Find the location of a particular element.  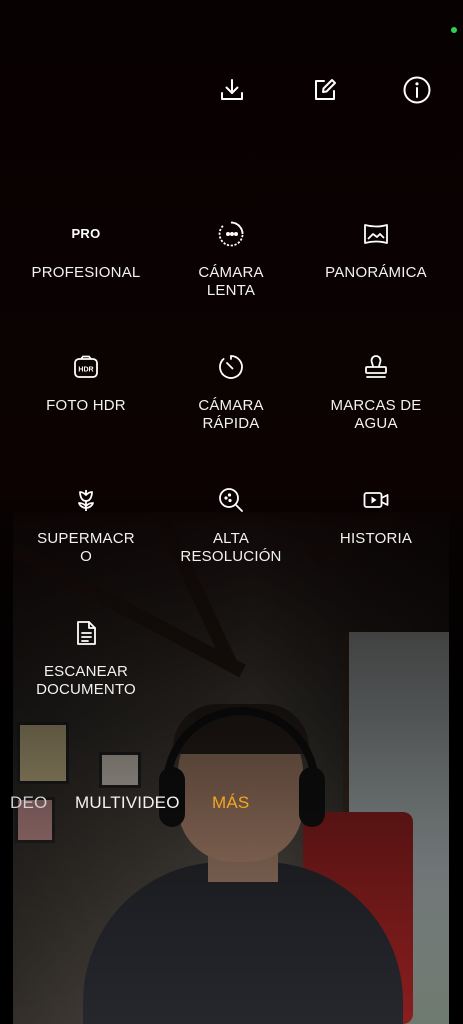

hdr-icon: HDR is located at coordinates (86, 366).